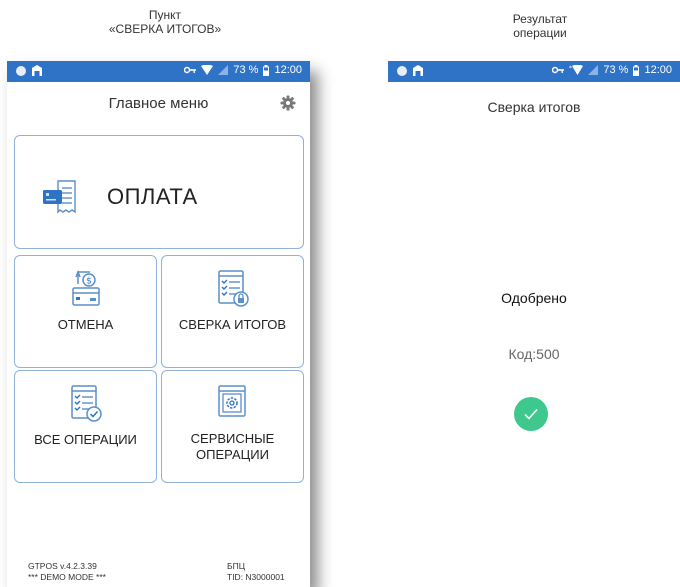 This screenshot has width=680, height=587. I want to click on terminal-id: TID: N3000001, so click(256, 577).